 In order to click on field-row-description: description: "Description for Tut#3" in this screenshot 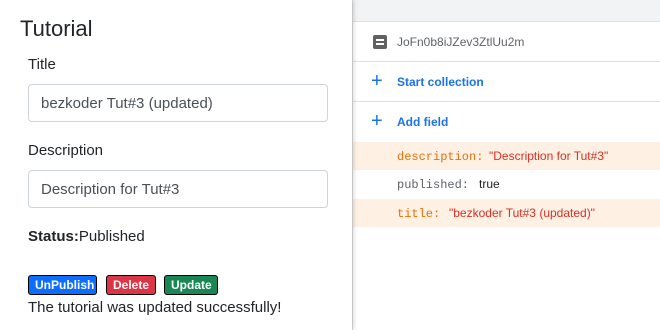, I will do `click(506, 156)`.